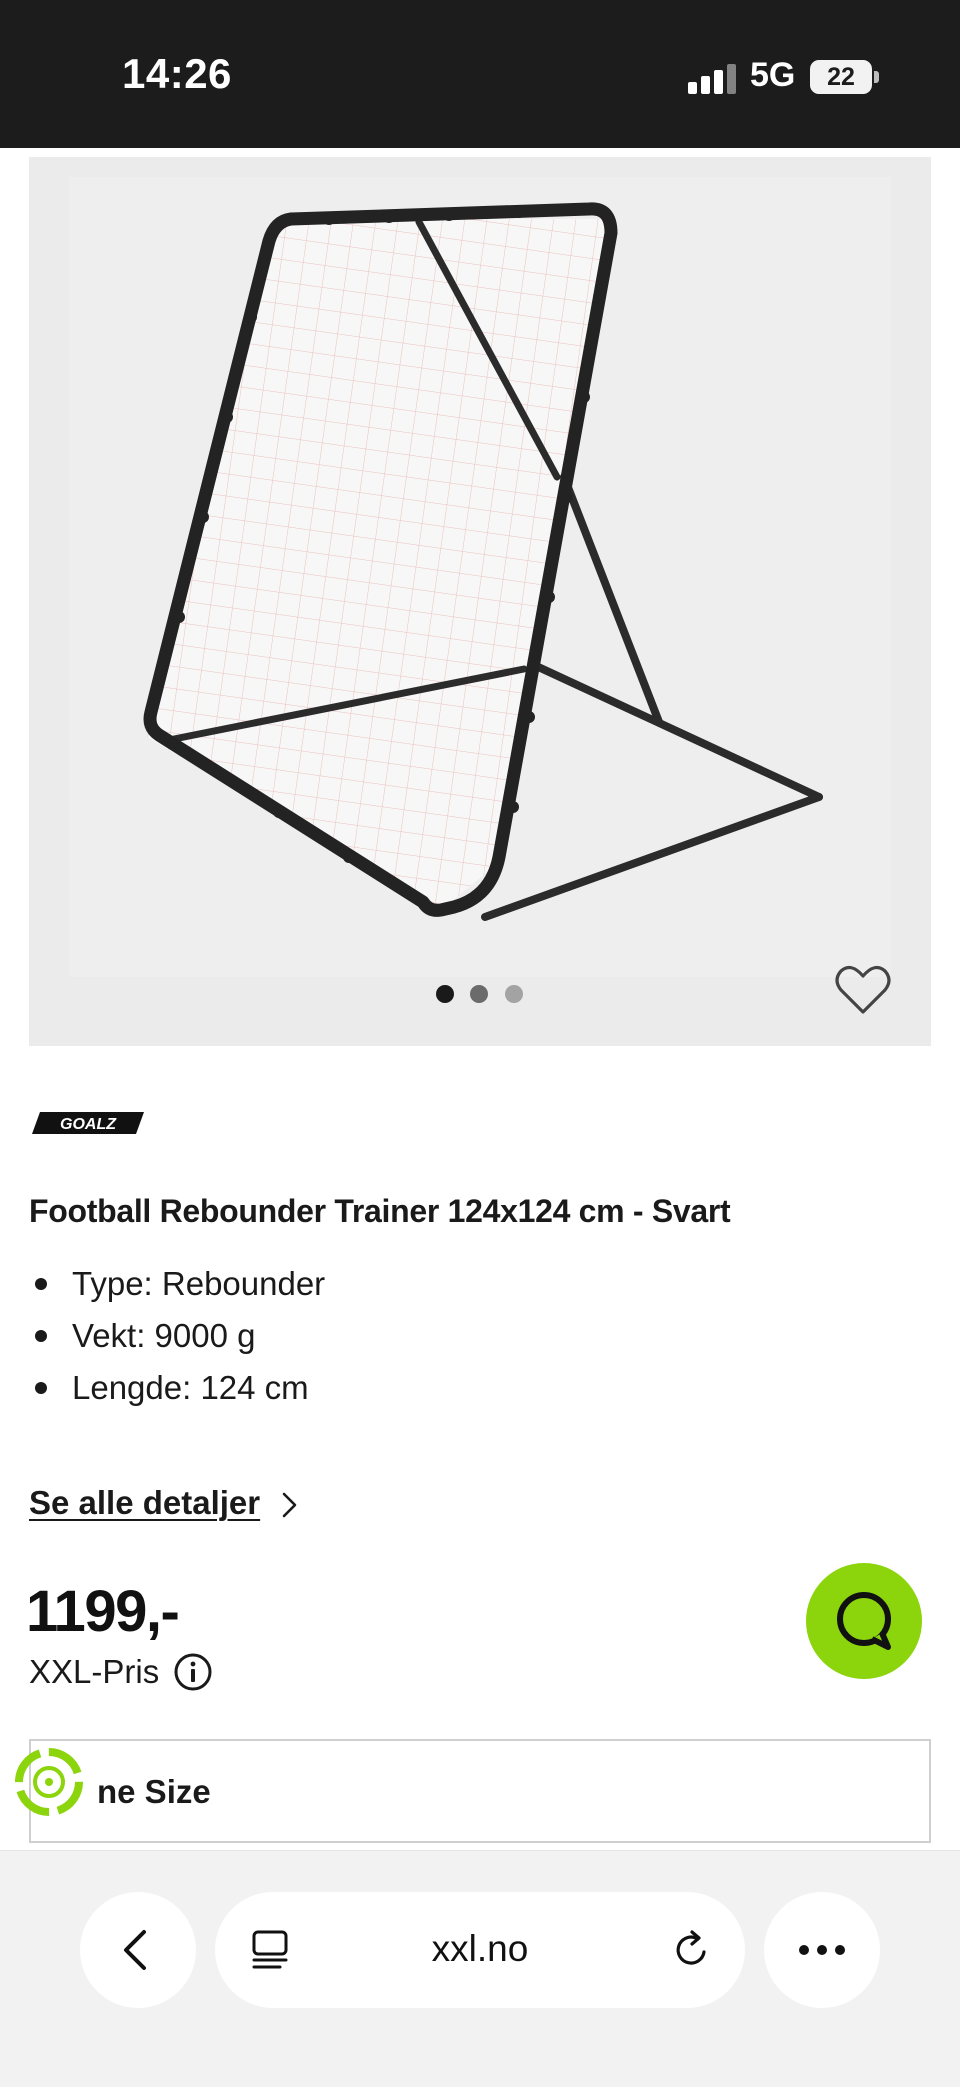 The image size is (960, 2087). What do you see at coordinates (876, 77) in the screenshot?
I see `battery-nub` at bounding box center [876, 77].